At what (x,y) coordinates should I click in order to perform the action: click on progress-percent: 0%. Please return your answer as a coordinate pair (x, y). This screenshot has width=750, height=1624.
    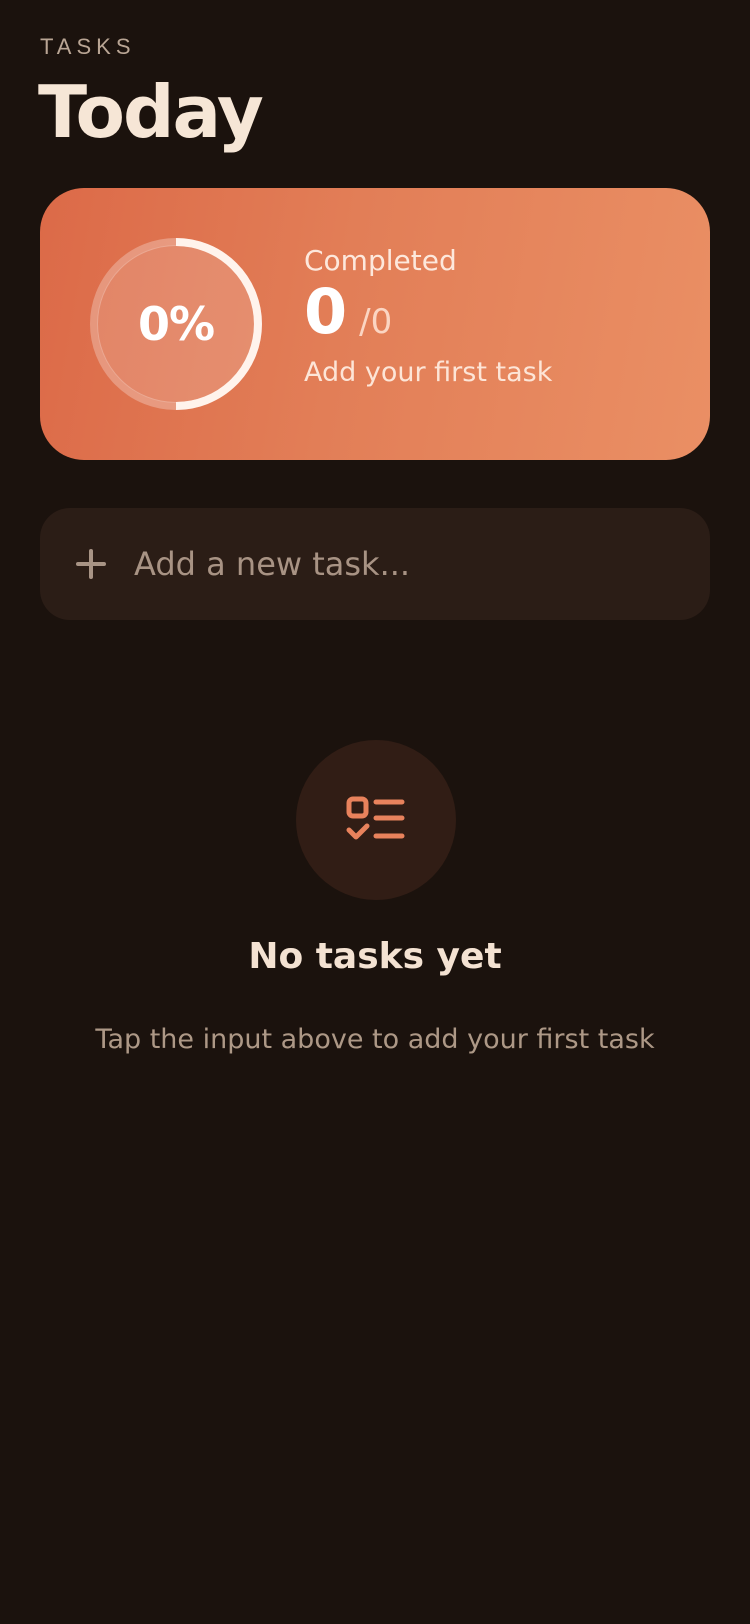
    Looking at the image, I should click on (176, 324).